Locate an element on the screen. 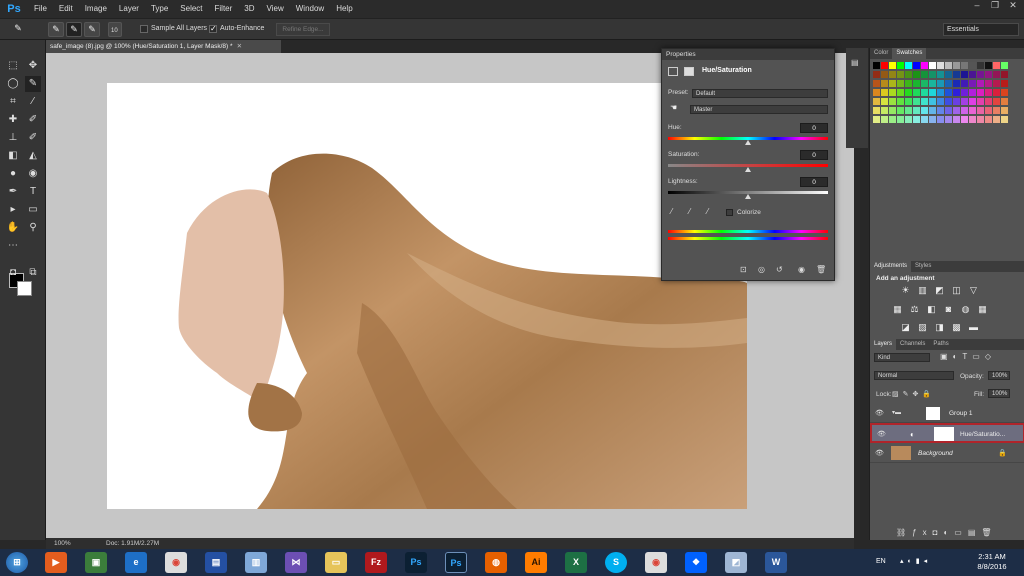 This screenshot has height=576, width=1024. menu-3d: 3D is located at coordinates (249, 9).